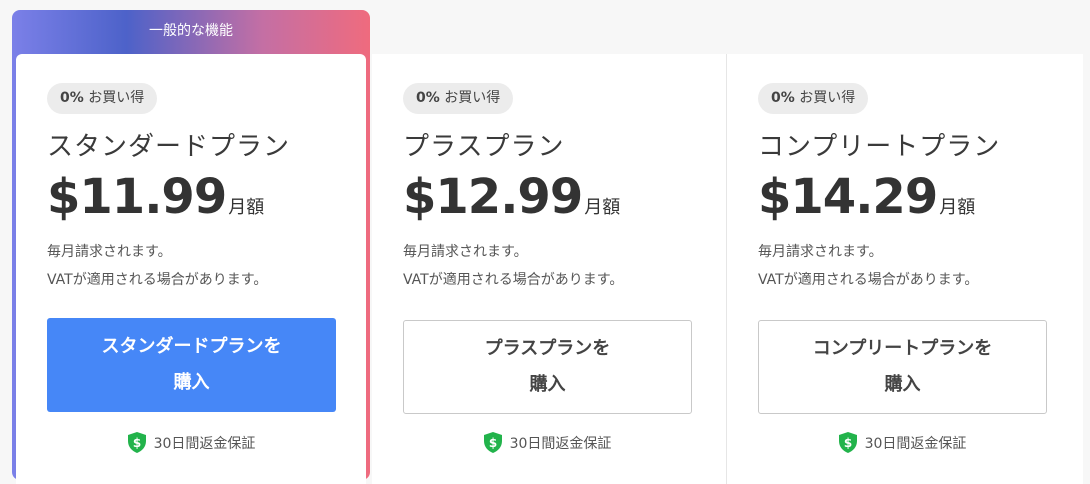 The image size is (1090, 484). What do you see at coordinates (493, 197) in the screenshot?
I see `price-amount: $12.99` at bounding box center [493, 197].